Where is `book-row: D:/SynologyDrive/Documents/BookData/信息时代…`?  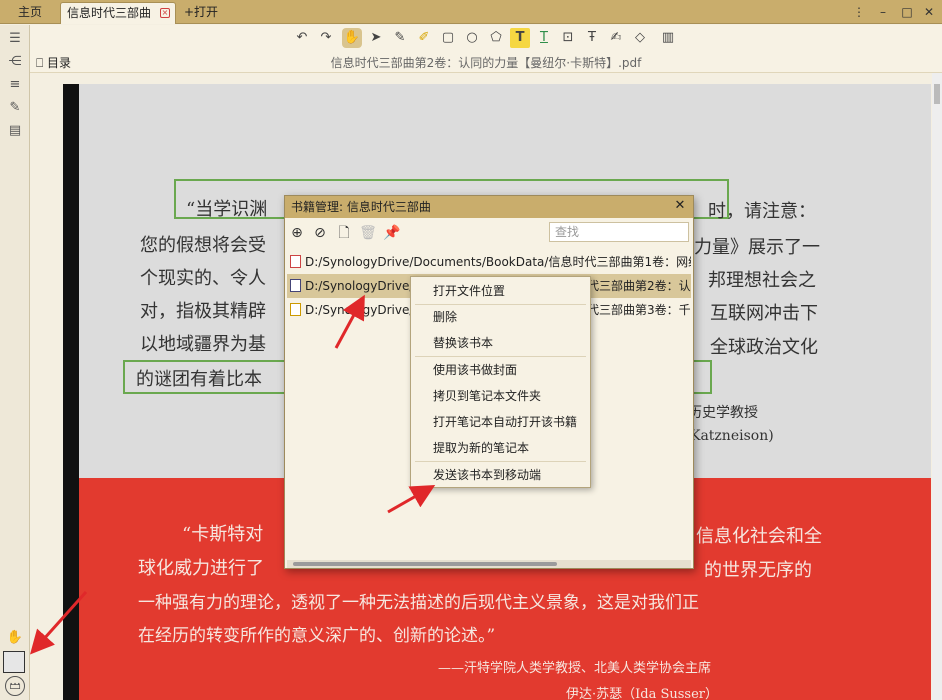
book-row: D:/SynologyDrive/Documents/BookData/信息时代… is located at coordinates (489, 262).